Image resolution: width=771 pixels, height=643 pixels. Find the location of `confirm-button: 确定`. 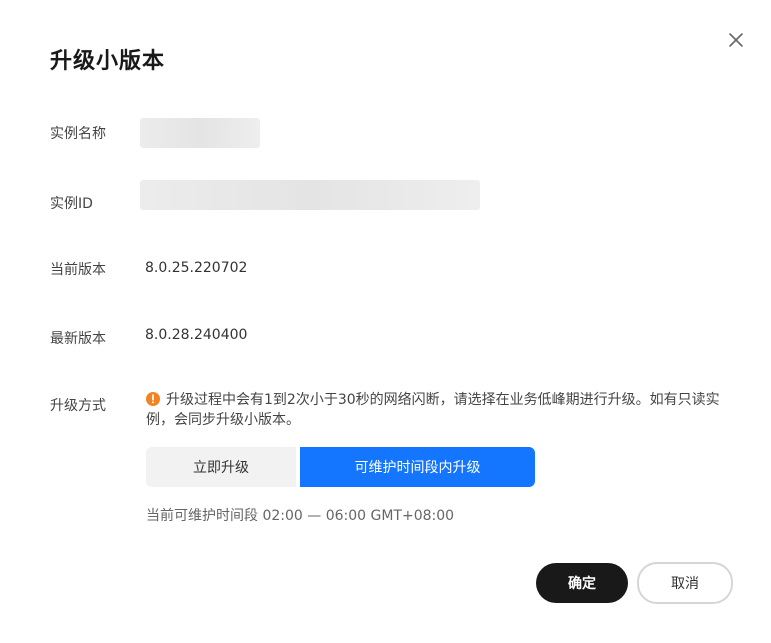

confirm-button: 确定 is located at coordinates (582, 583).